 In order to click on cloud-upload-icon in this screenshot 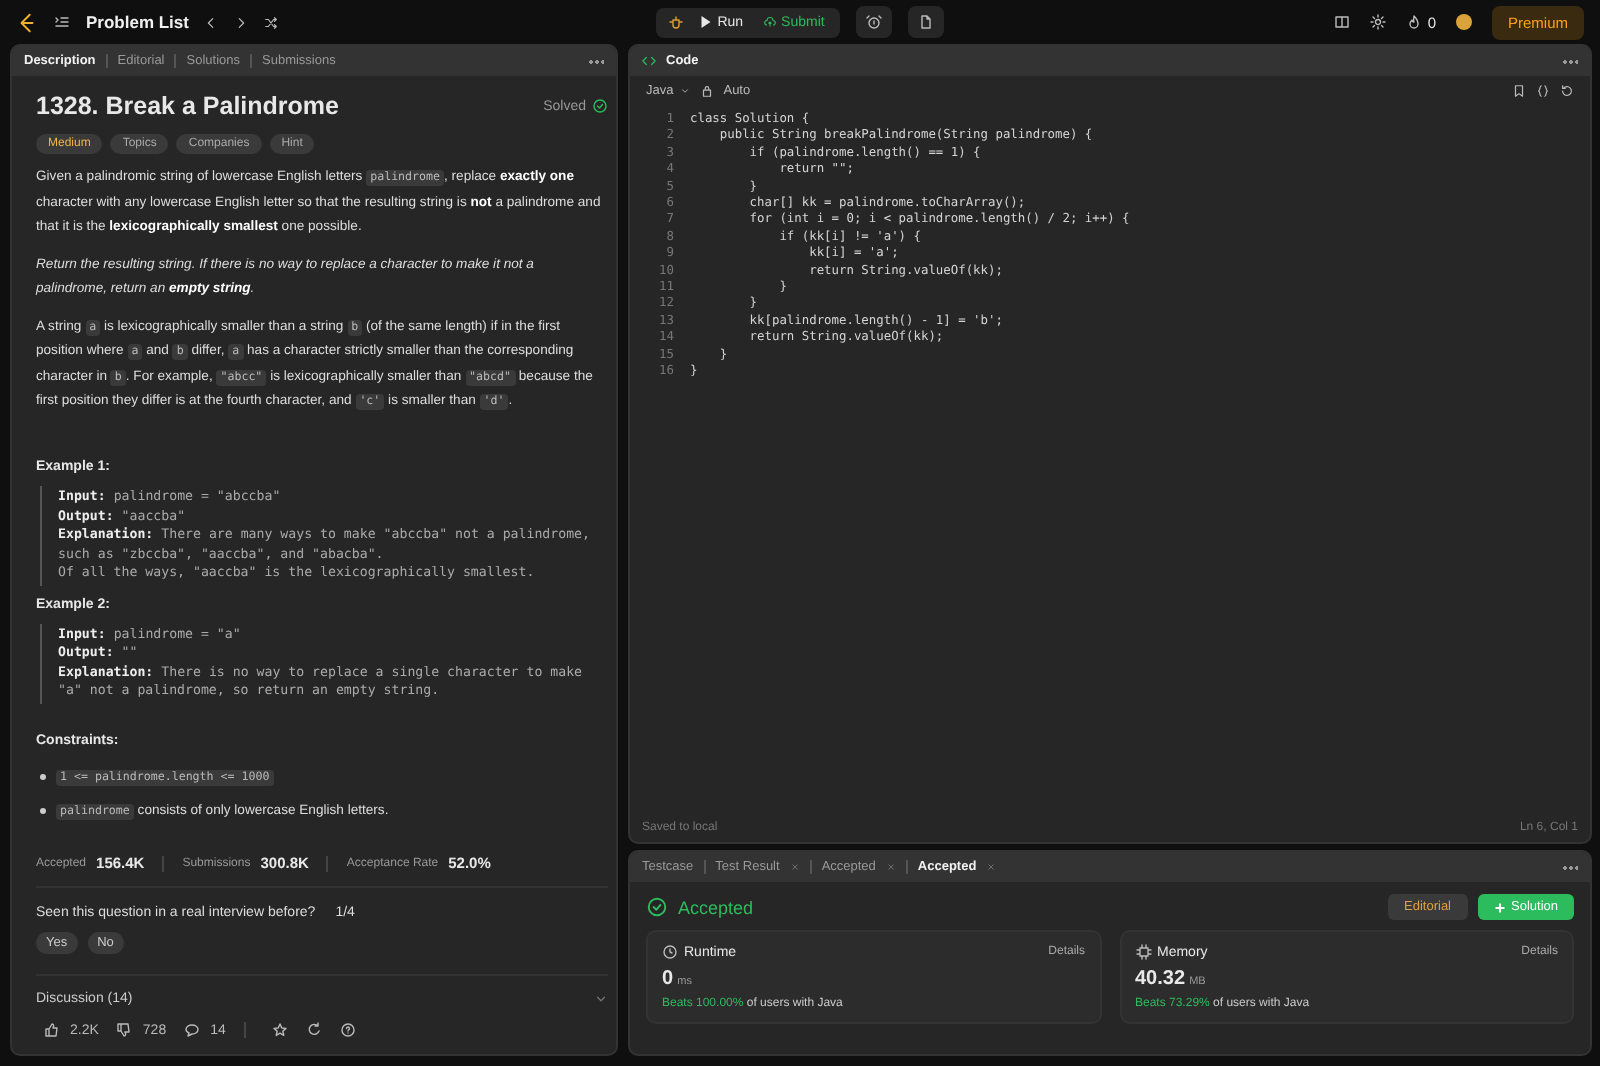, I will do `click(769, 22)`.